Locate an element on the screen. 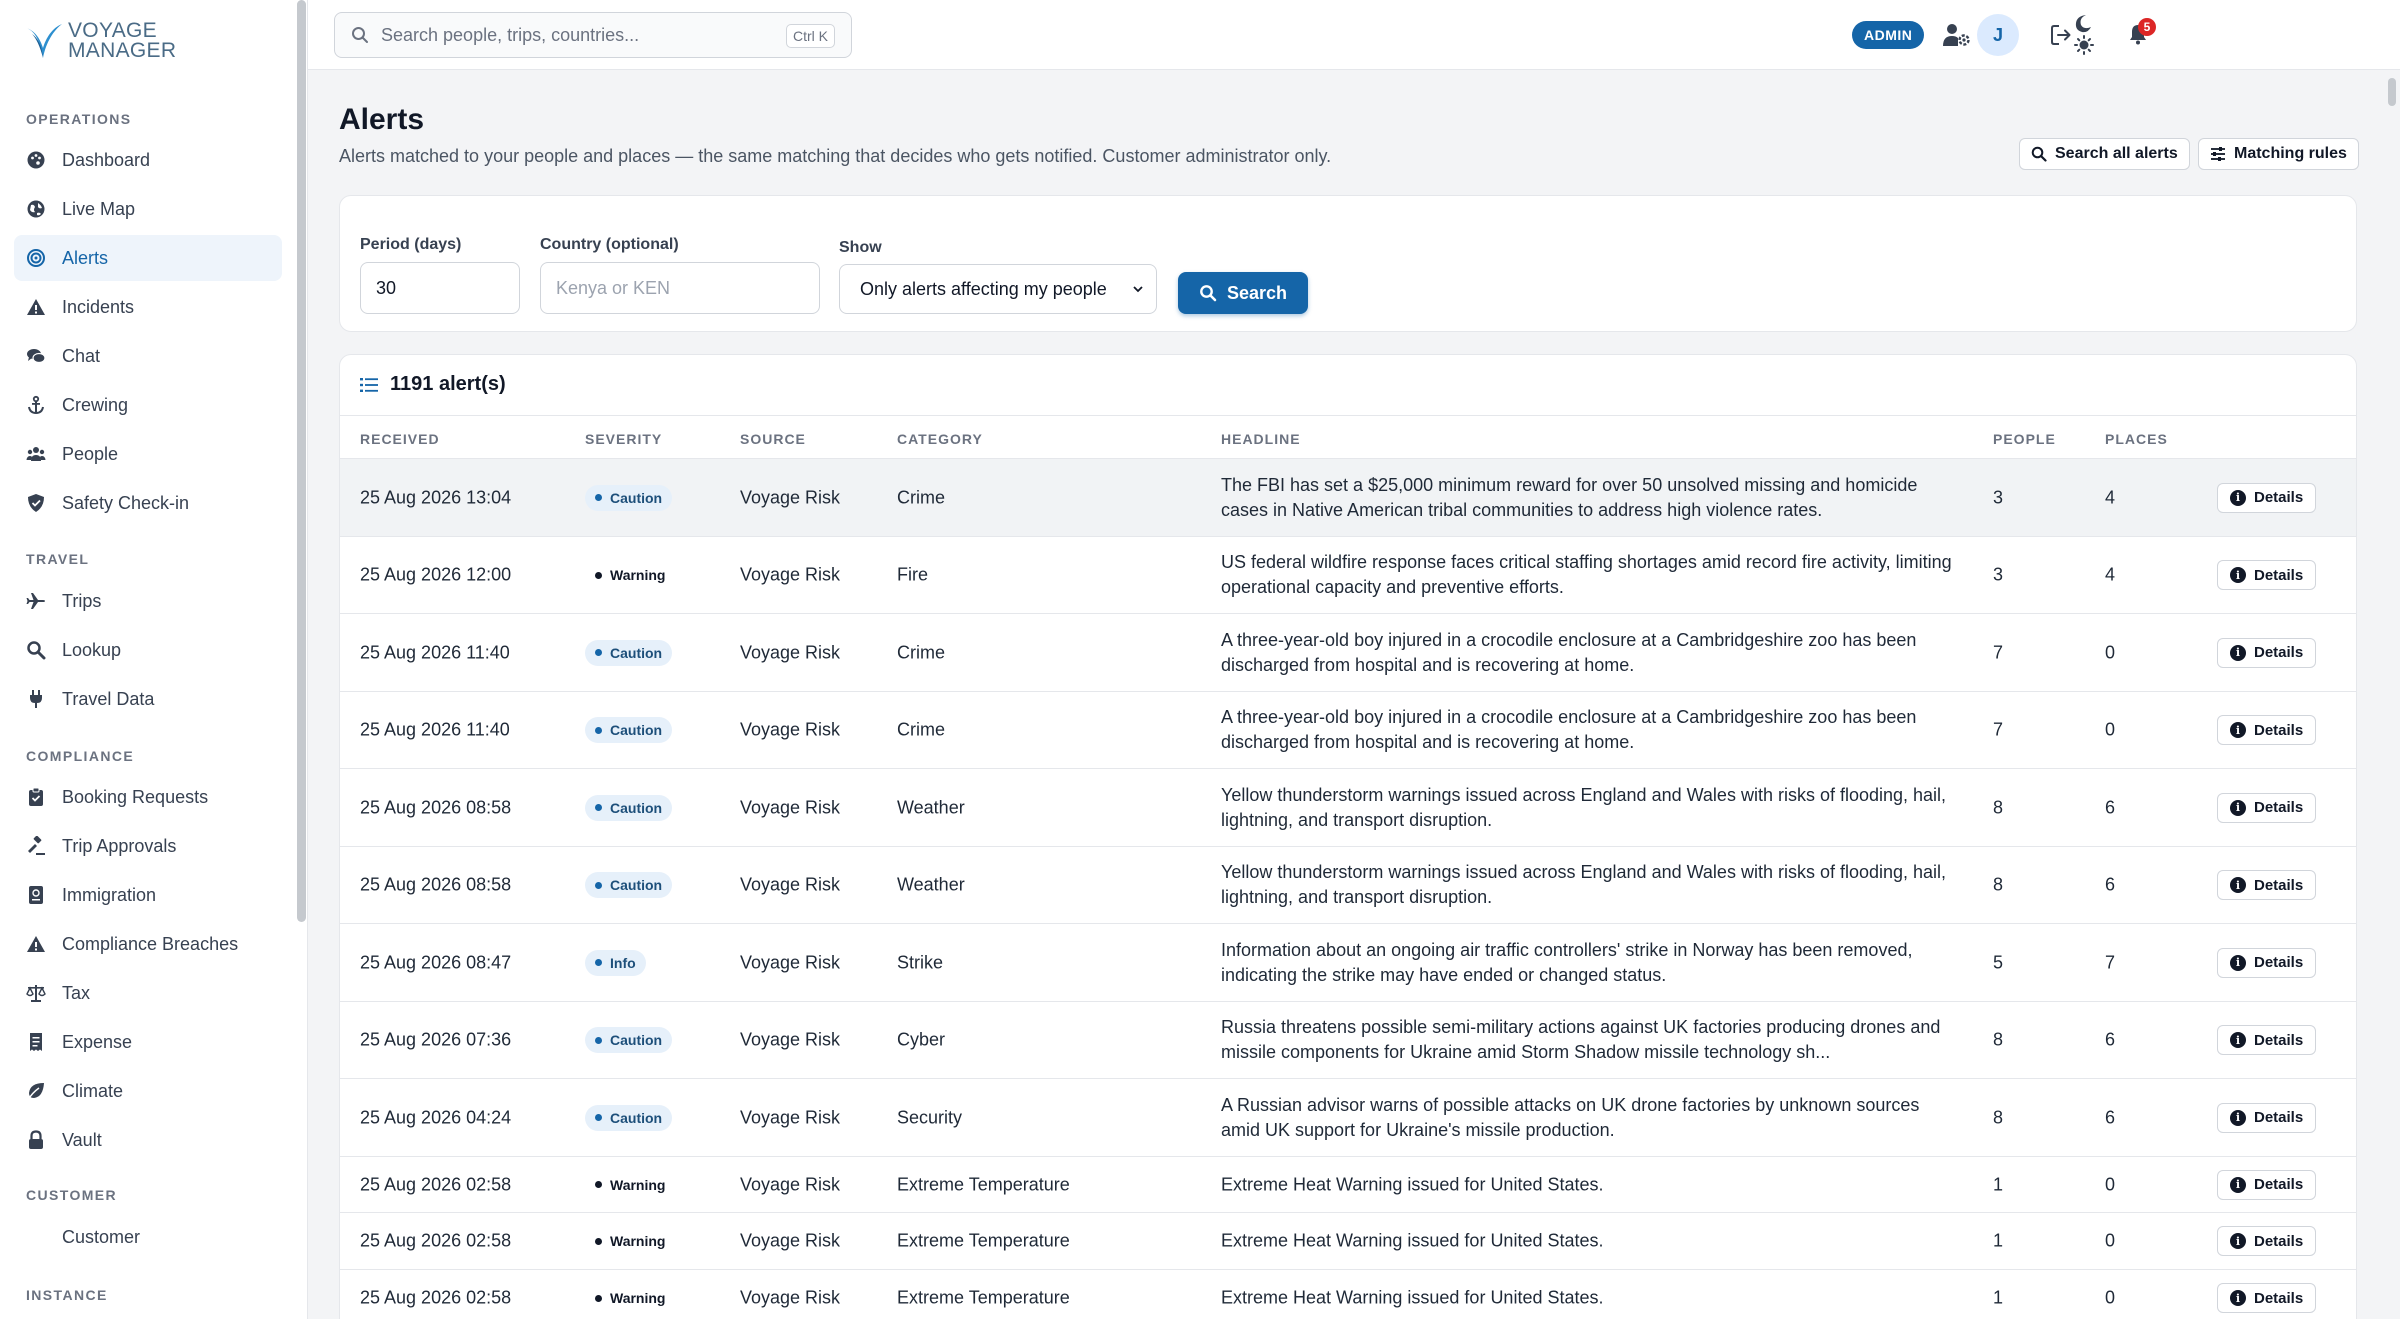 The height and width of the screenshot is (1319, 2400). sidebar-scrollbar is located at coordinates (301, 461).